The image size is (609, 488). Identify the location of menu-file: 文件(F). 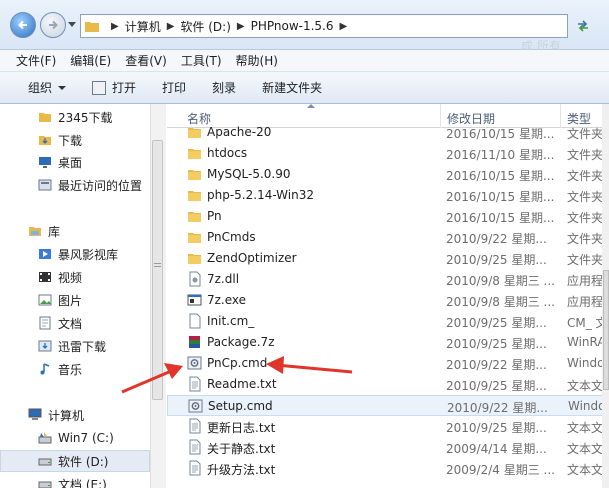
(36, 60).